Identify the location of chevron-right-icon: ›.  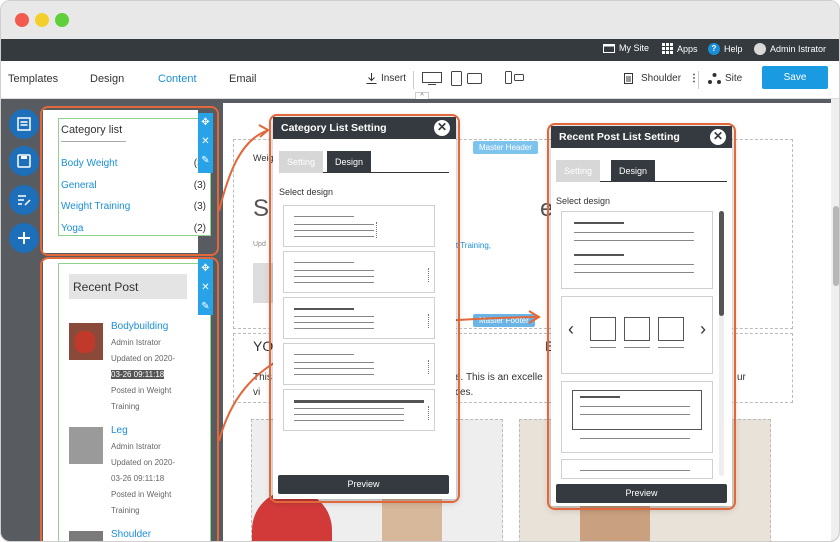
(703, 329).